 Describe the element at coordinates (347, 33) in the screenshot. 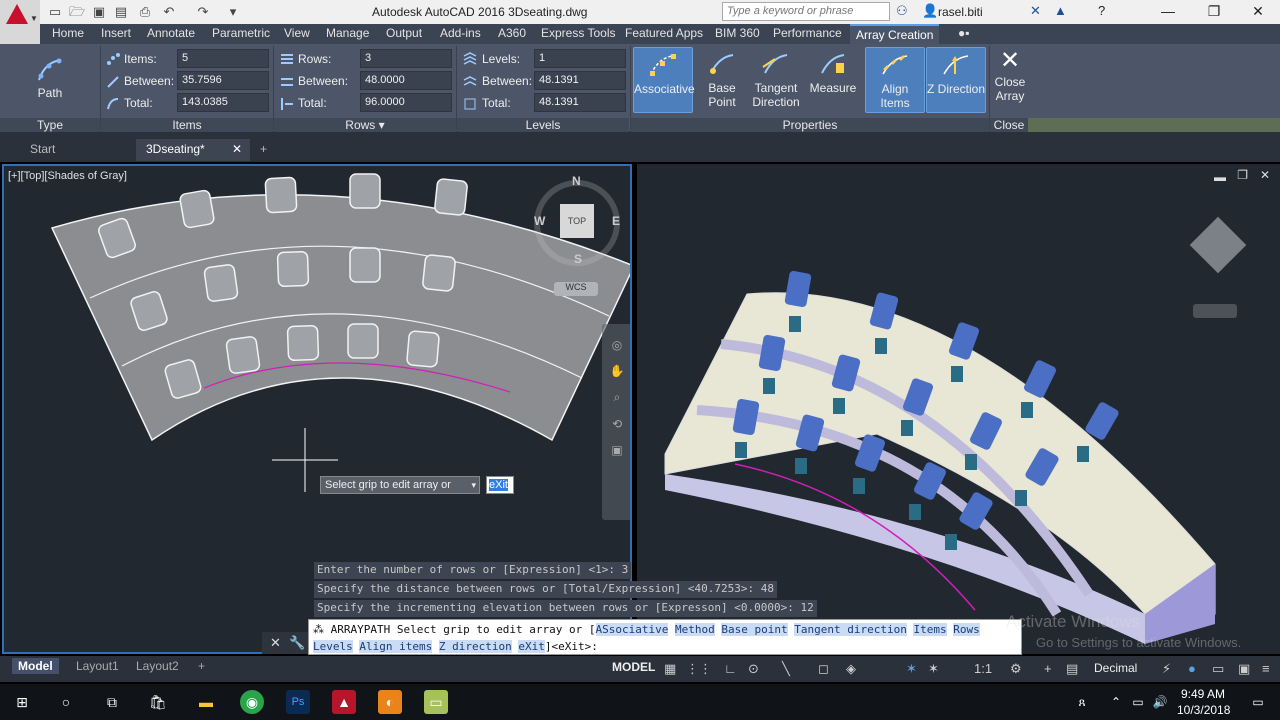

I see `tab-manage: Manage` at that location.